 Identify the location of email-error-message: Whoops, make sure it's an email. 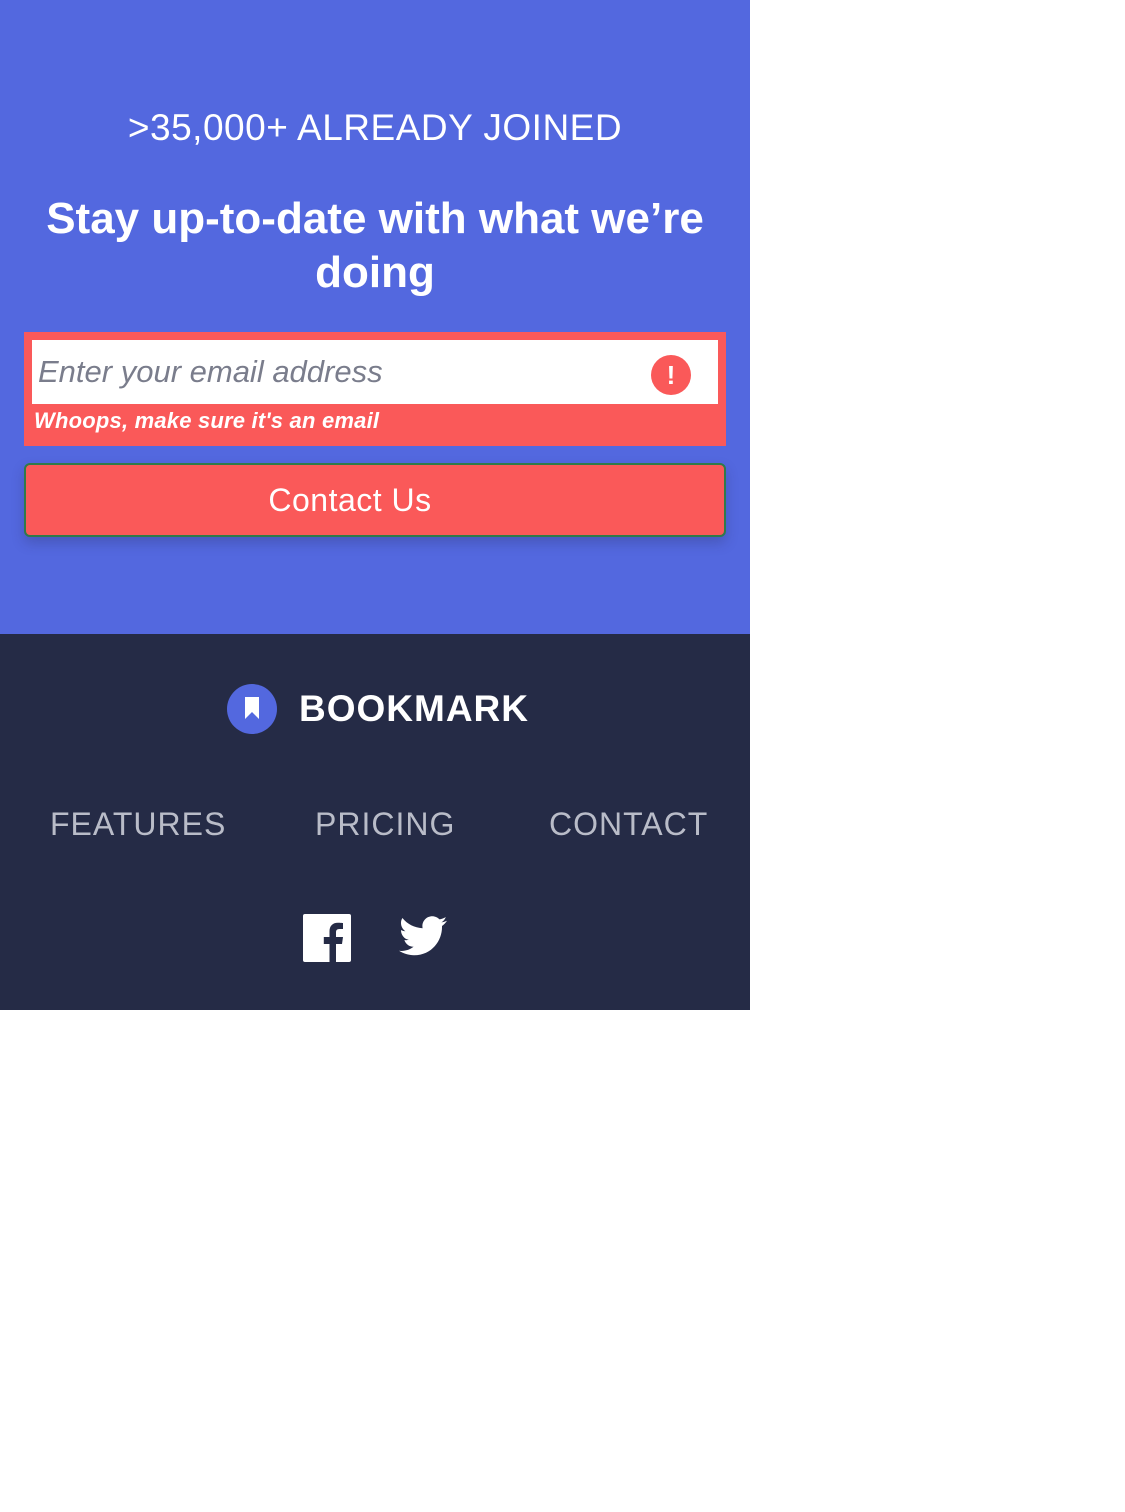
(207, 420).